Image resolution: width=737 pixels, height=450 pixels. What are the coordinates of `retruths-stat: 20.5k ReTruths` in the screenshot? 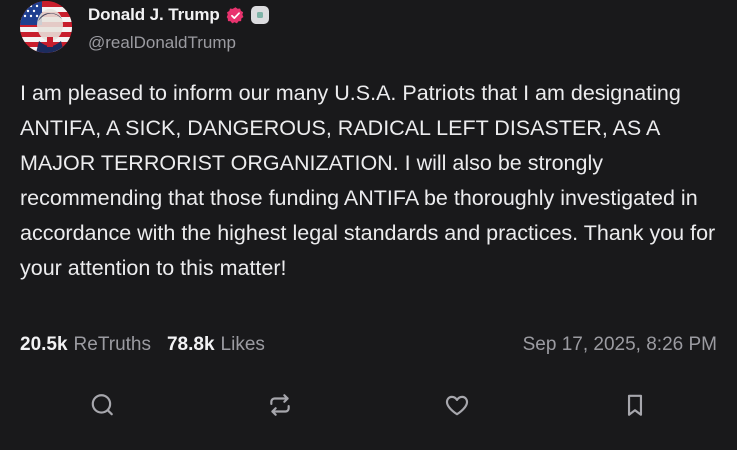 It's located at (85, 345).